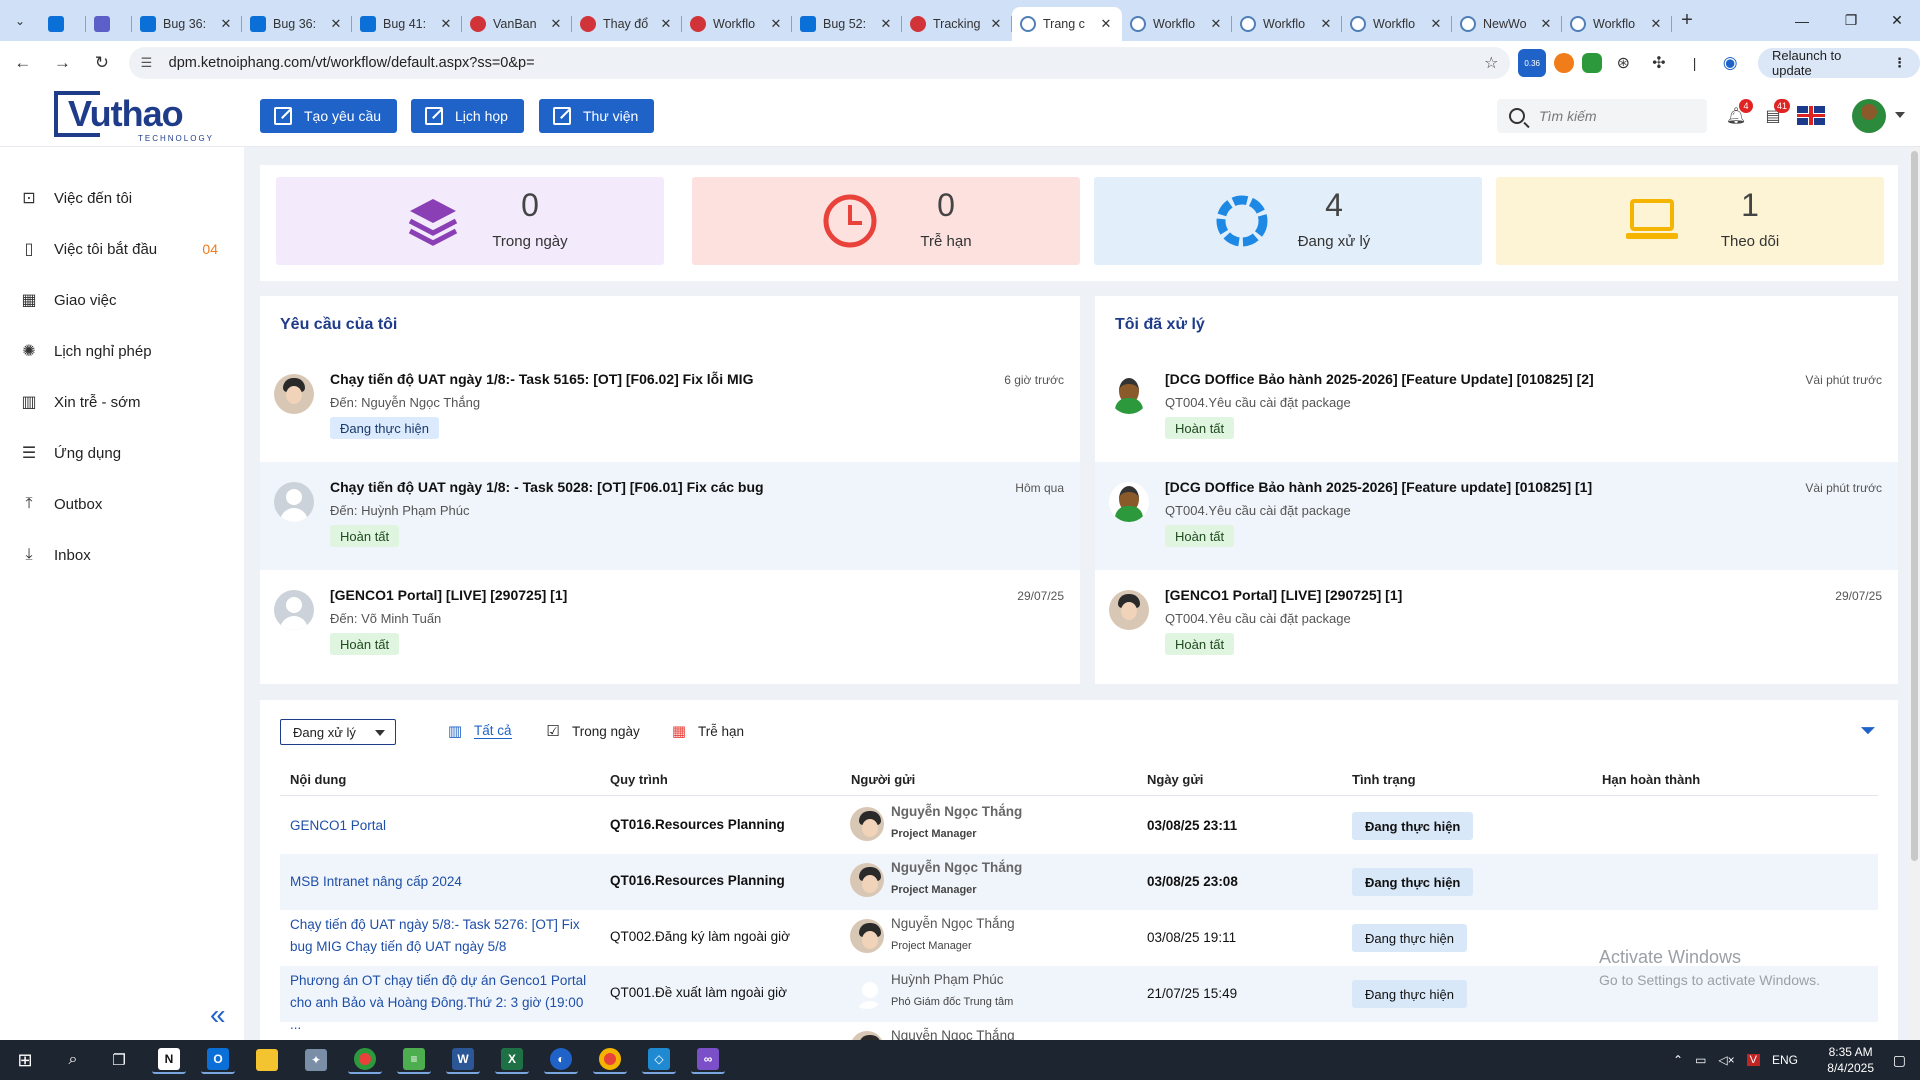 The image size is (1920, 1080). Describe the element at coordinates (1507, 24) in the screenshot. I see `browser-tab: NewWo ✕` at that location.